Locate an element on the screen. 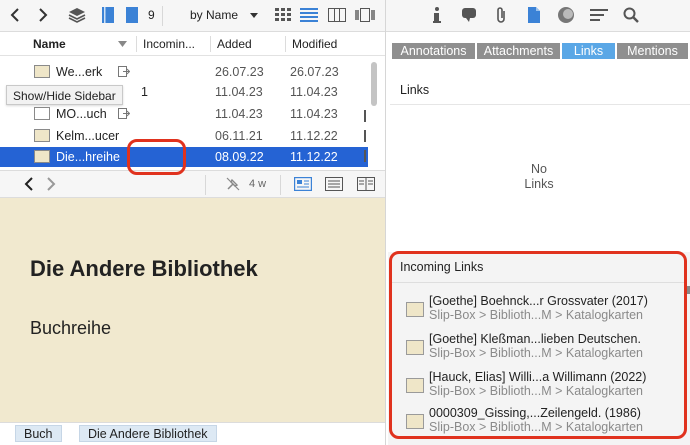  outline-icon is located at coordinates (599, 15).